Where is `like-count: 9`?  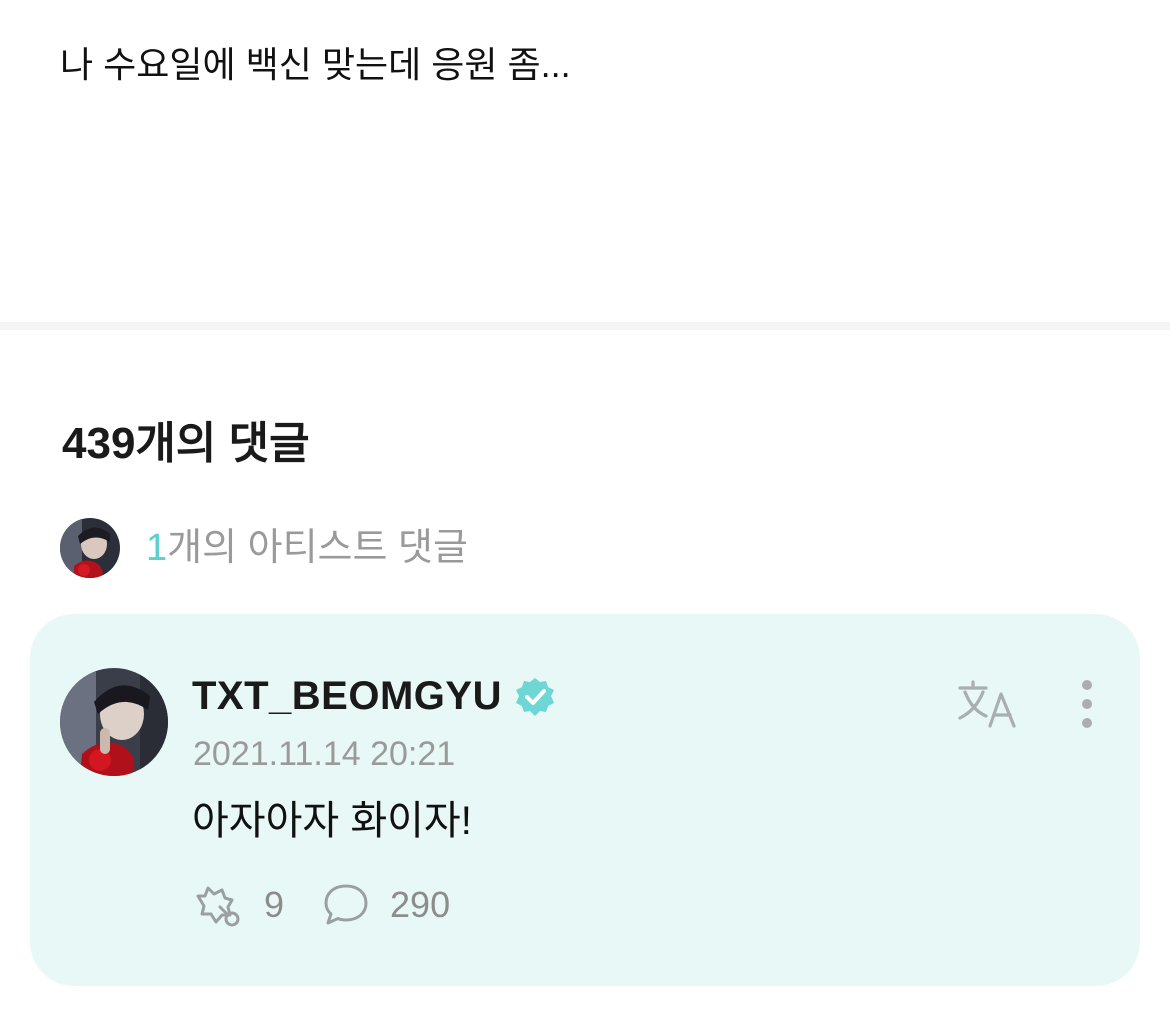
like-count: 9 is located at coordinates (274, 904).